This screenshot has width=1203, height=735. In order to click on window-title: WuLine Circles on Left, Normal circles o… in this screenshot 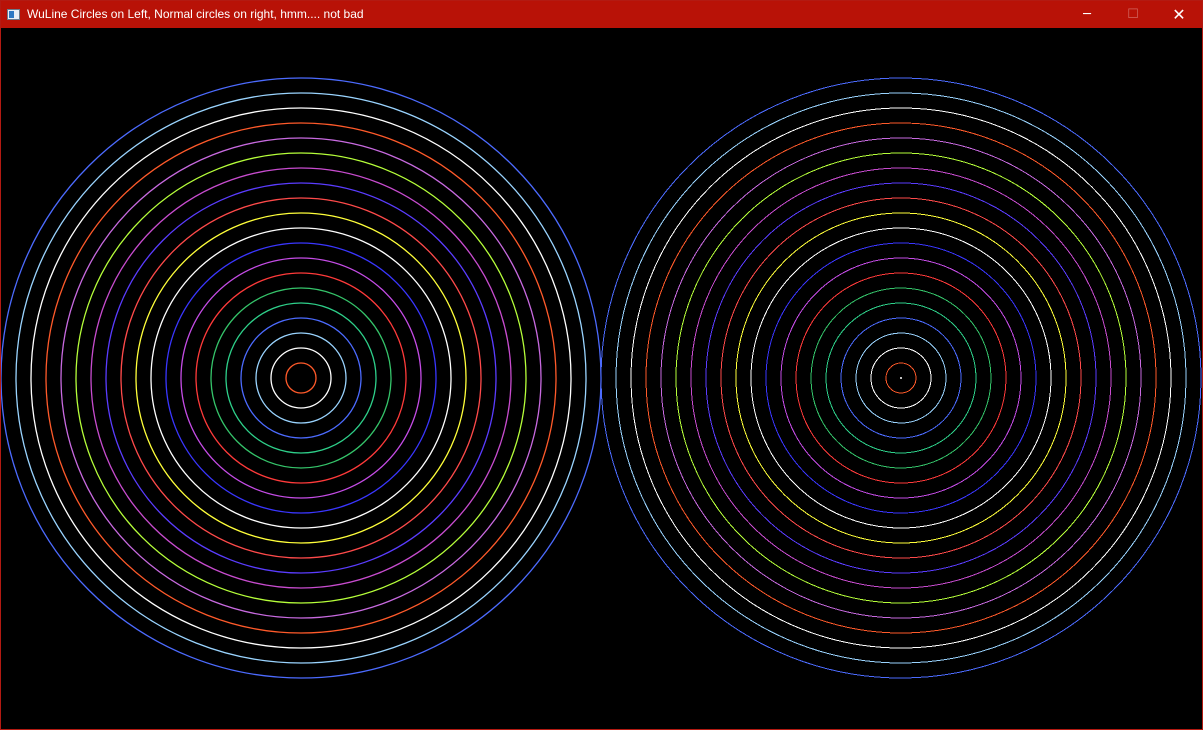, I will do `click(195, 14)`.